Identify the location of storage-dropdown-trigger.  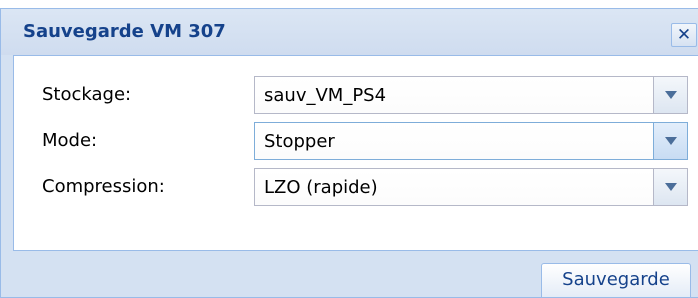
(670, 95).